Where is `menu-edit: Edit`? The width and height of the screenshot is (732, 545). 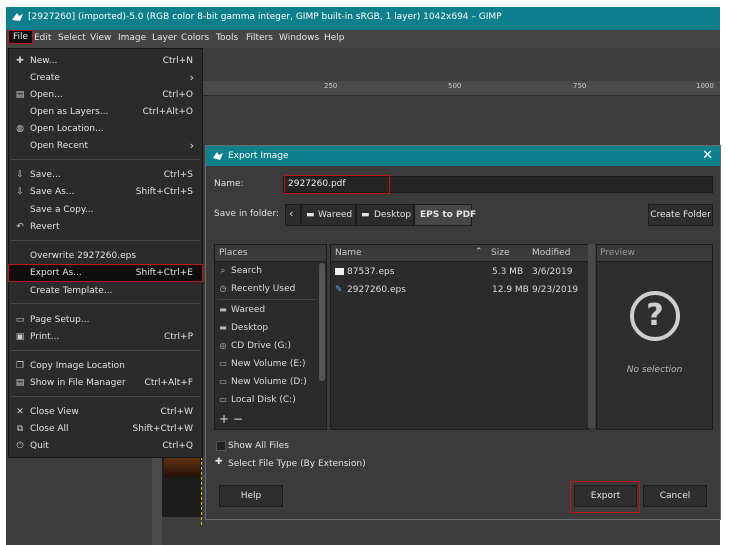 menu-edit: Edit is located at coordinates (42, 38).